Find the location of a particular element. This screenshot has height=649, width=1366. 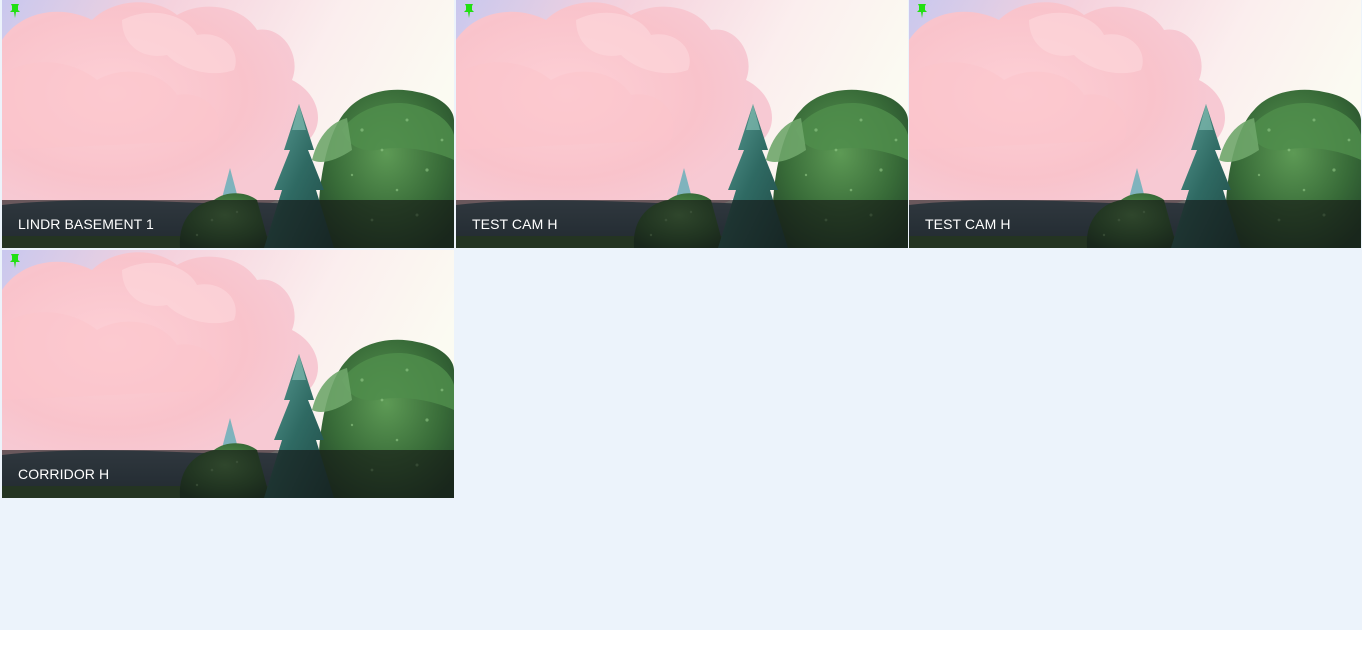

camera-caption-bar: CORRIDOR H is located at coordinates (228, 474).